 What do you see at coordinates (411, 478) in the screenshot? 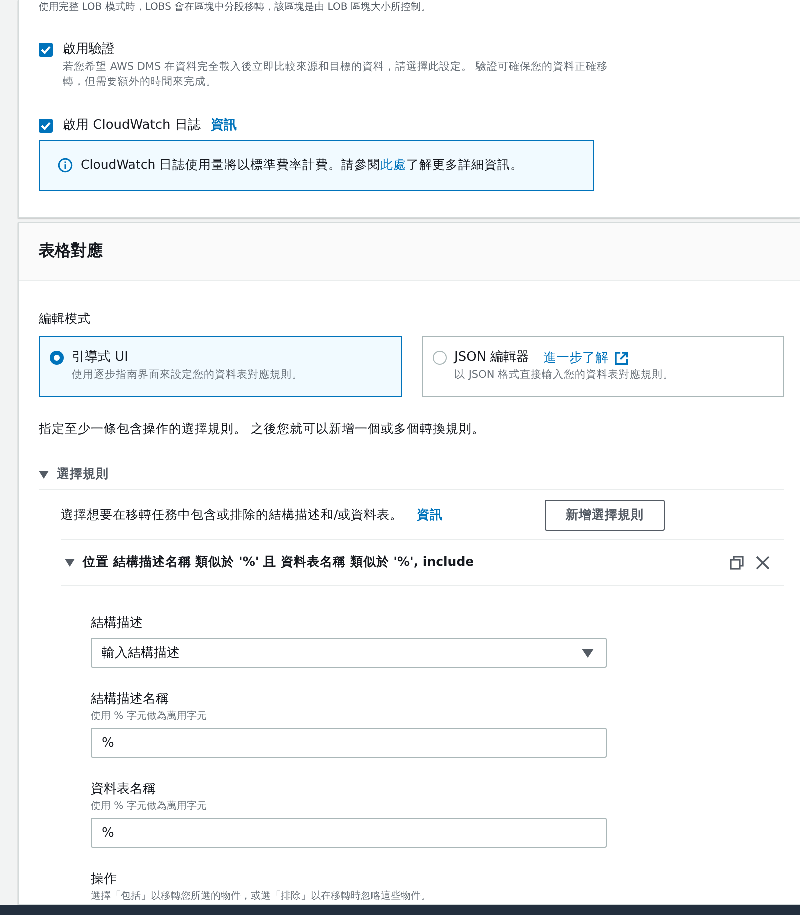
I see `selection-rules-toggle: 選擇規則` at bounding box center [411, 478].